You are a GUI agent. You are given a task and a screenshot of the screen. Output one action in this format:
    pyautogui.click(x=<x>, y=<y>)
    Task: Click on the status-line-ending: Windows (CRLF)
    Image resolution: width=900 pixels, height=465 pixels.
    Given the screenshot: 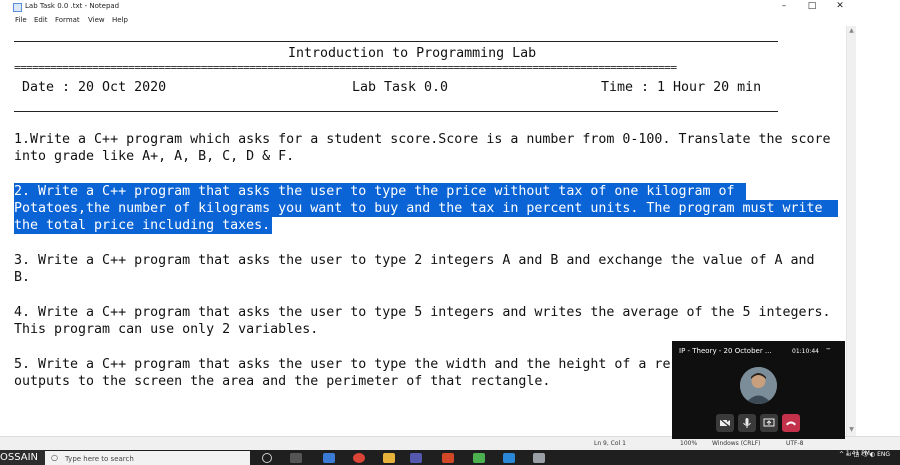 What is the action you would take?
    pyautogui.click(x=736, y=443)
    